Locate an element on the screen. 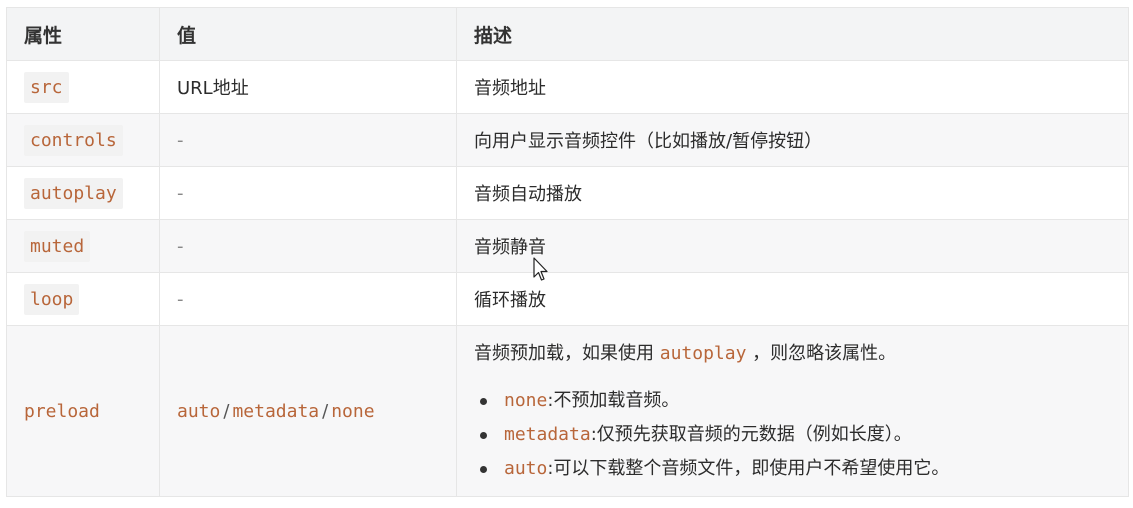 Image resolution: width=1133 pixels, height=508 pixels. attr-cell: preload is located at coordinates (83, 411).